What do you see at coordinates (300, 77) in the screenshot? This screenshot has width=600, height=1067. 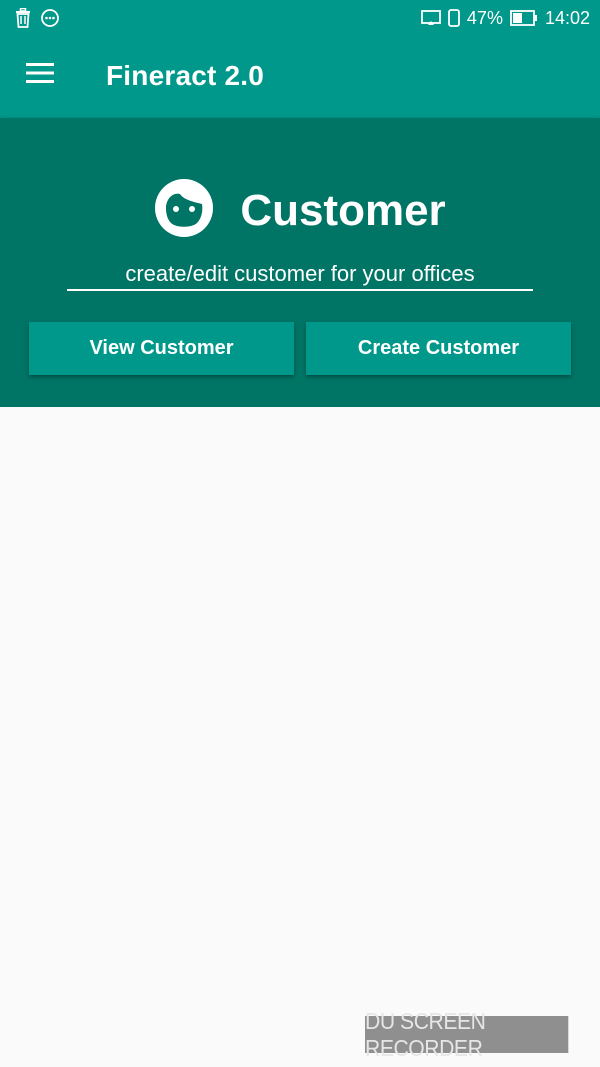 I see `app-bar: Fineract 2.0` at bounding box center [300, 77].